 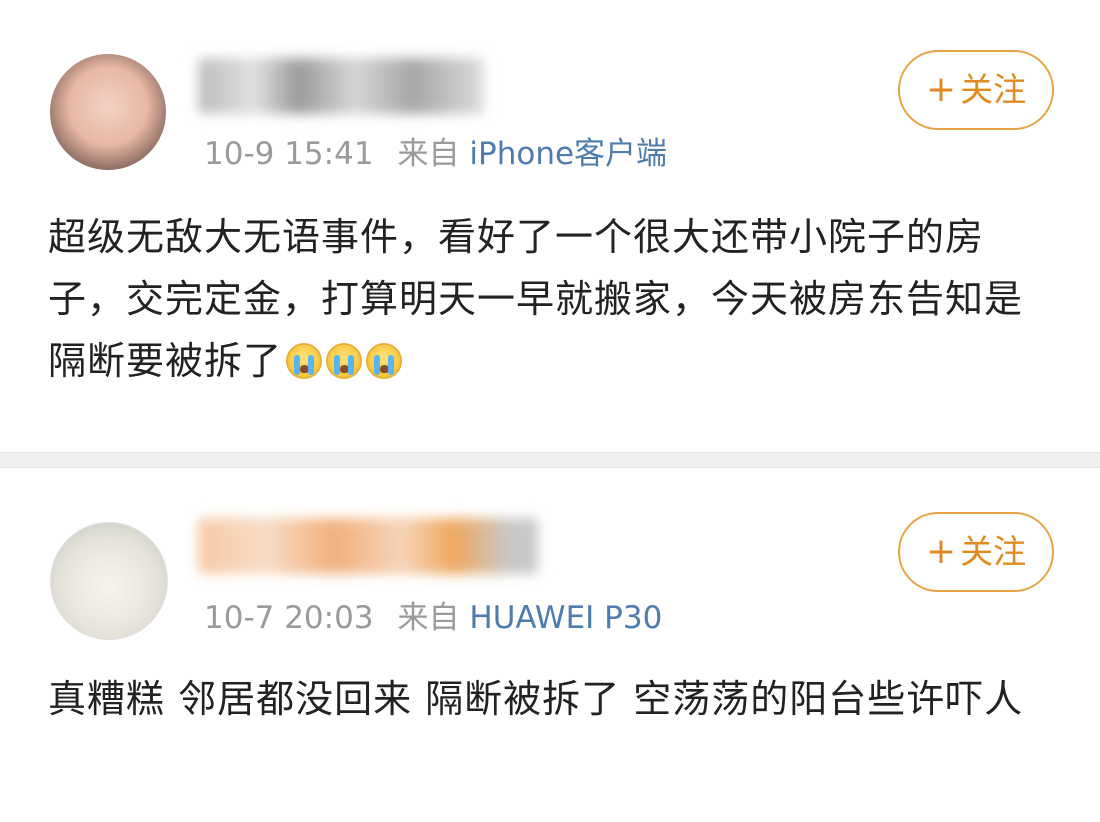 I want to click on post-time: 10-9 15:41, so click(x=289, y=154).